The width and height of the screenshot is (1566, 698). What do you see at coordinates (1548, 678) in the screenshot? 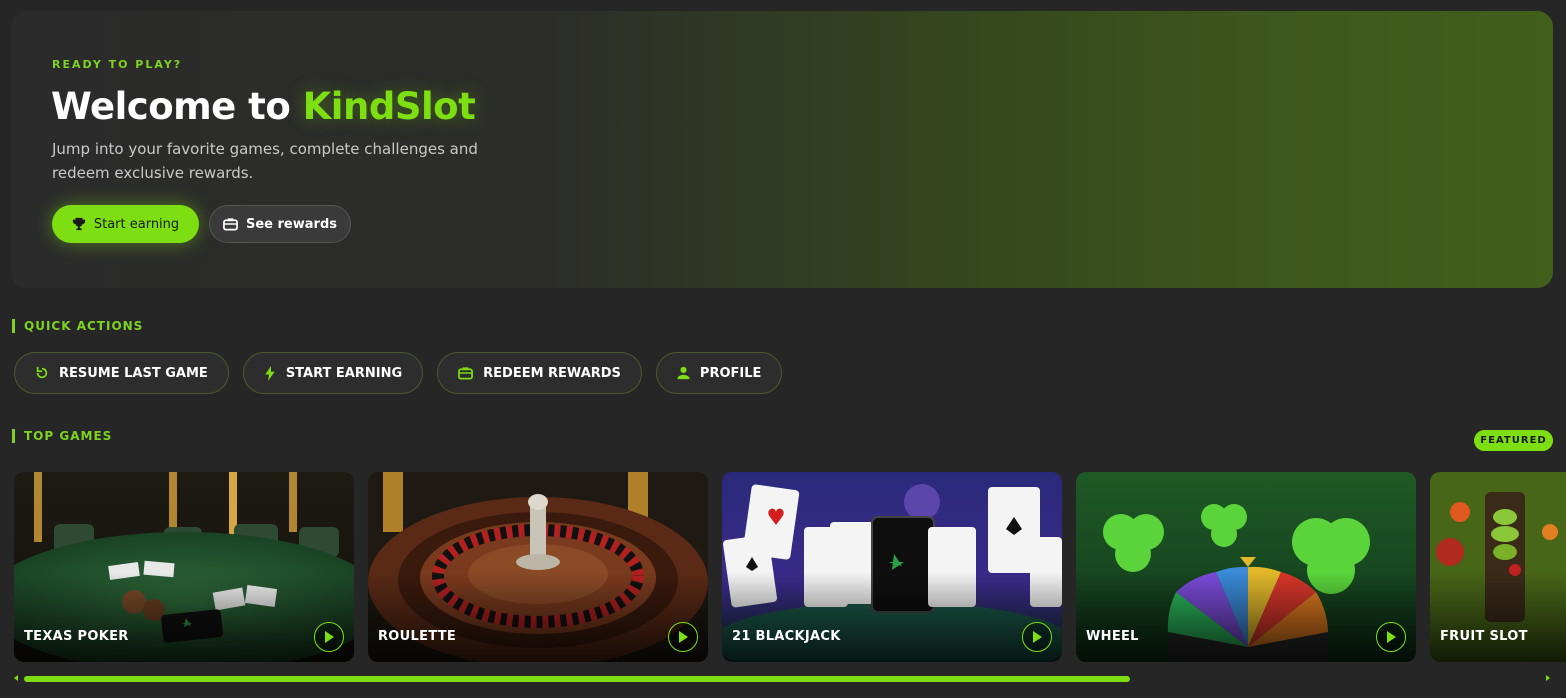
I see `scroll-right-arrow-icon` at bounding box center [1548, 678].